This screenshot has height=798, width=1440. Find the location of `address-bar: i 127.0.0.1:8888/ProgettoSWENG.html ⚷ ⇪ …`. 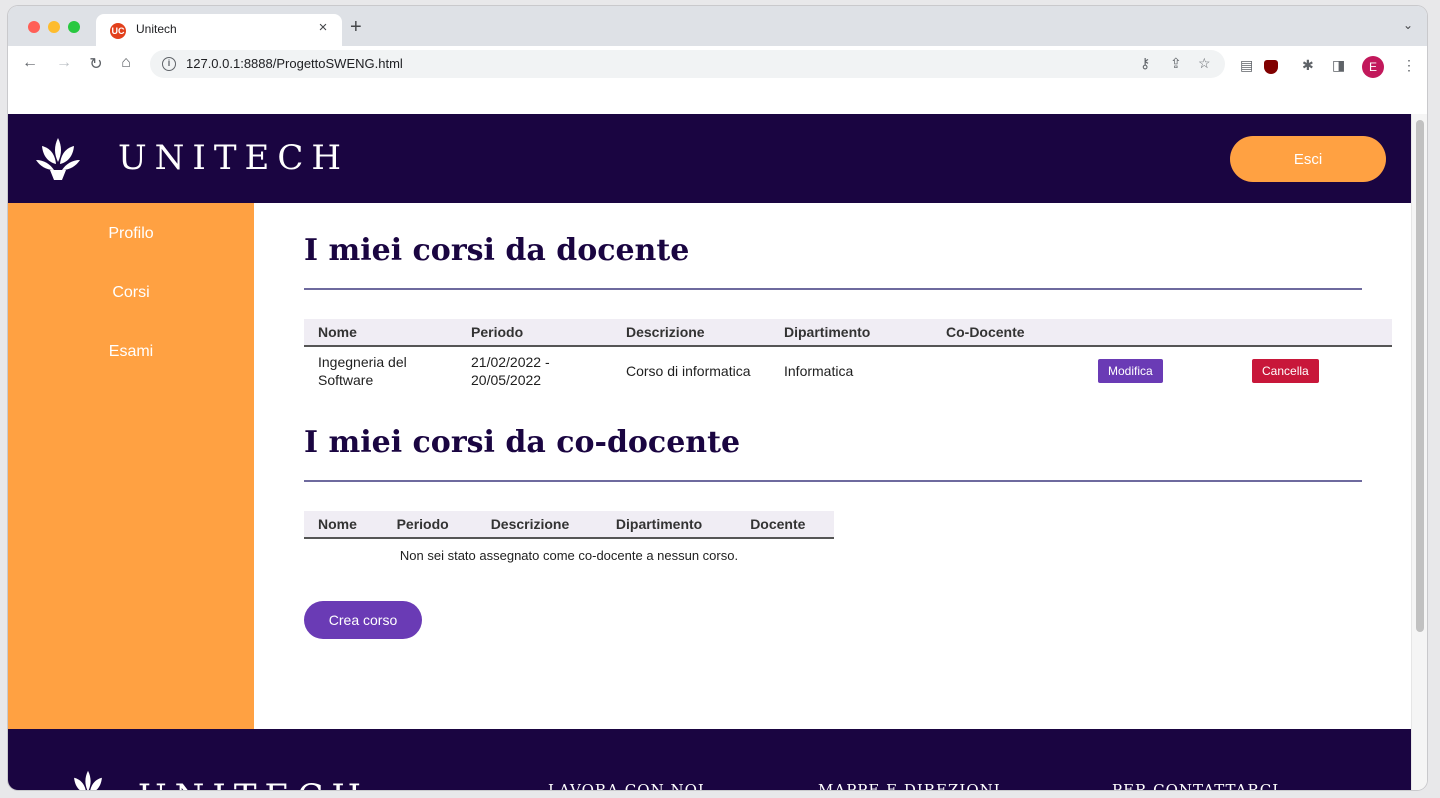

address-bar: i 127.0.0.1:8888/ProgettoSWENG.html ⚷ ⇪ … is located at coordinates (687, 64).